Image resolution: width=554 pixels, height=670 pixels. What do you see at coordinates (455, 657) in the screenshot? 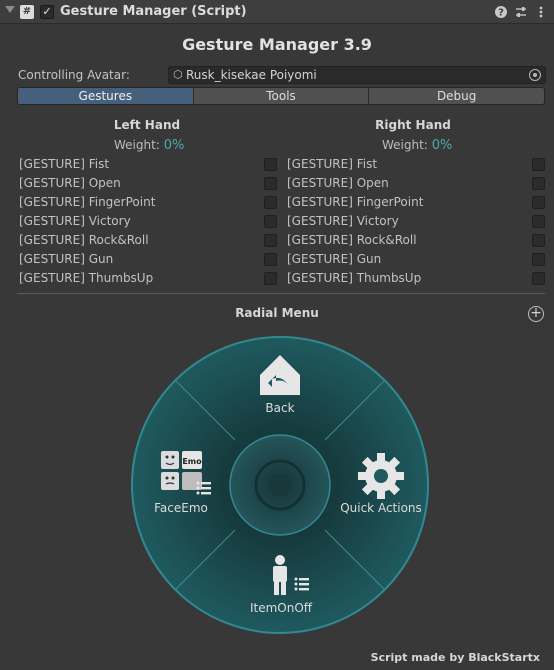
I see `credit-text: Script made by BlackStartx` at bounding box center [455, 657].